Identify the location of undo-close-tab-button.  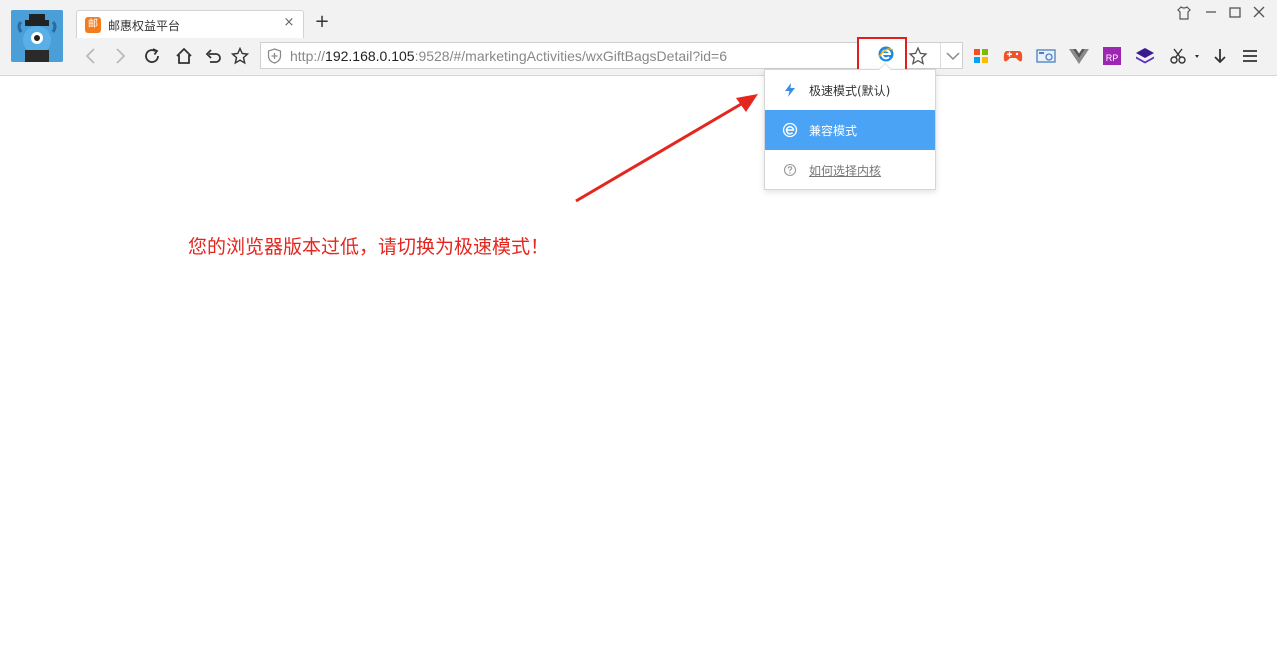
(213, 56).